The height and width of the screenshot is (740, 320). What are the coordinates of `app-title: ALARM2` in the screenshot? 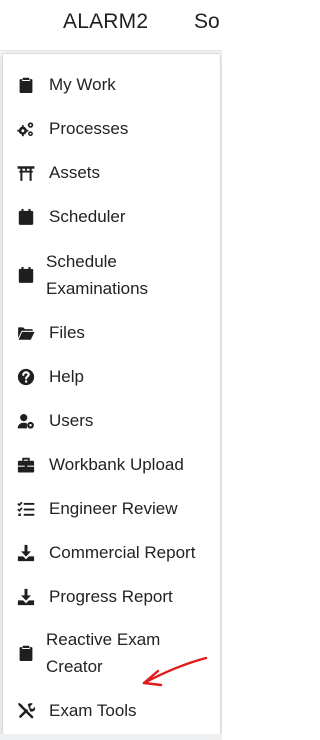 It's located at (105, 22).